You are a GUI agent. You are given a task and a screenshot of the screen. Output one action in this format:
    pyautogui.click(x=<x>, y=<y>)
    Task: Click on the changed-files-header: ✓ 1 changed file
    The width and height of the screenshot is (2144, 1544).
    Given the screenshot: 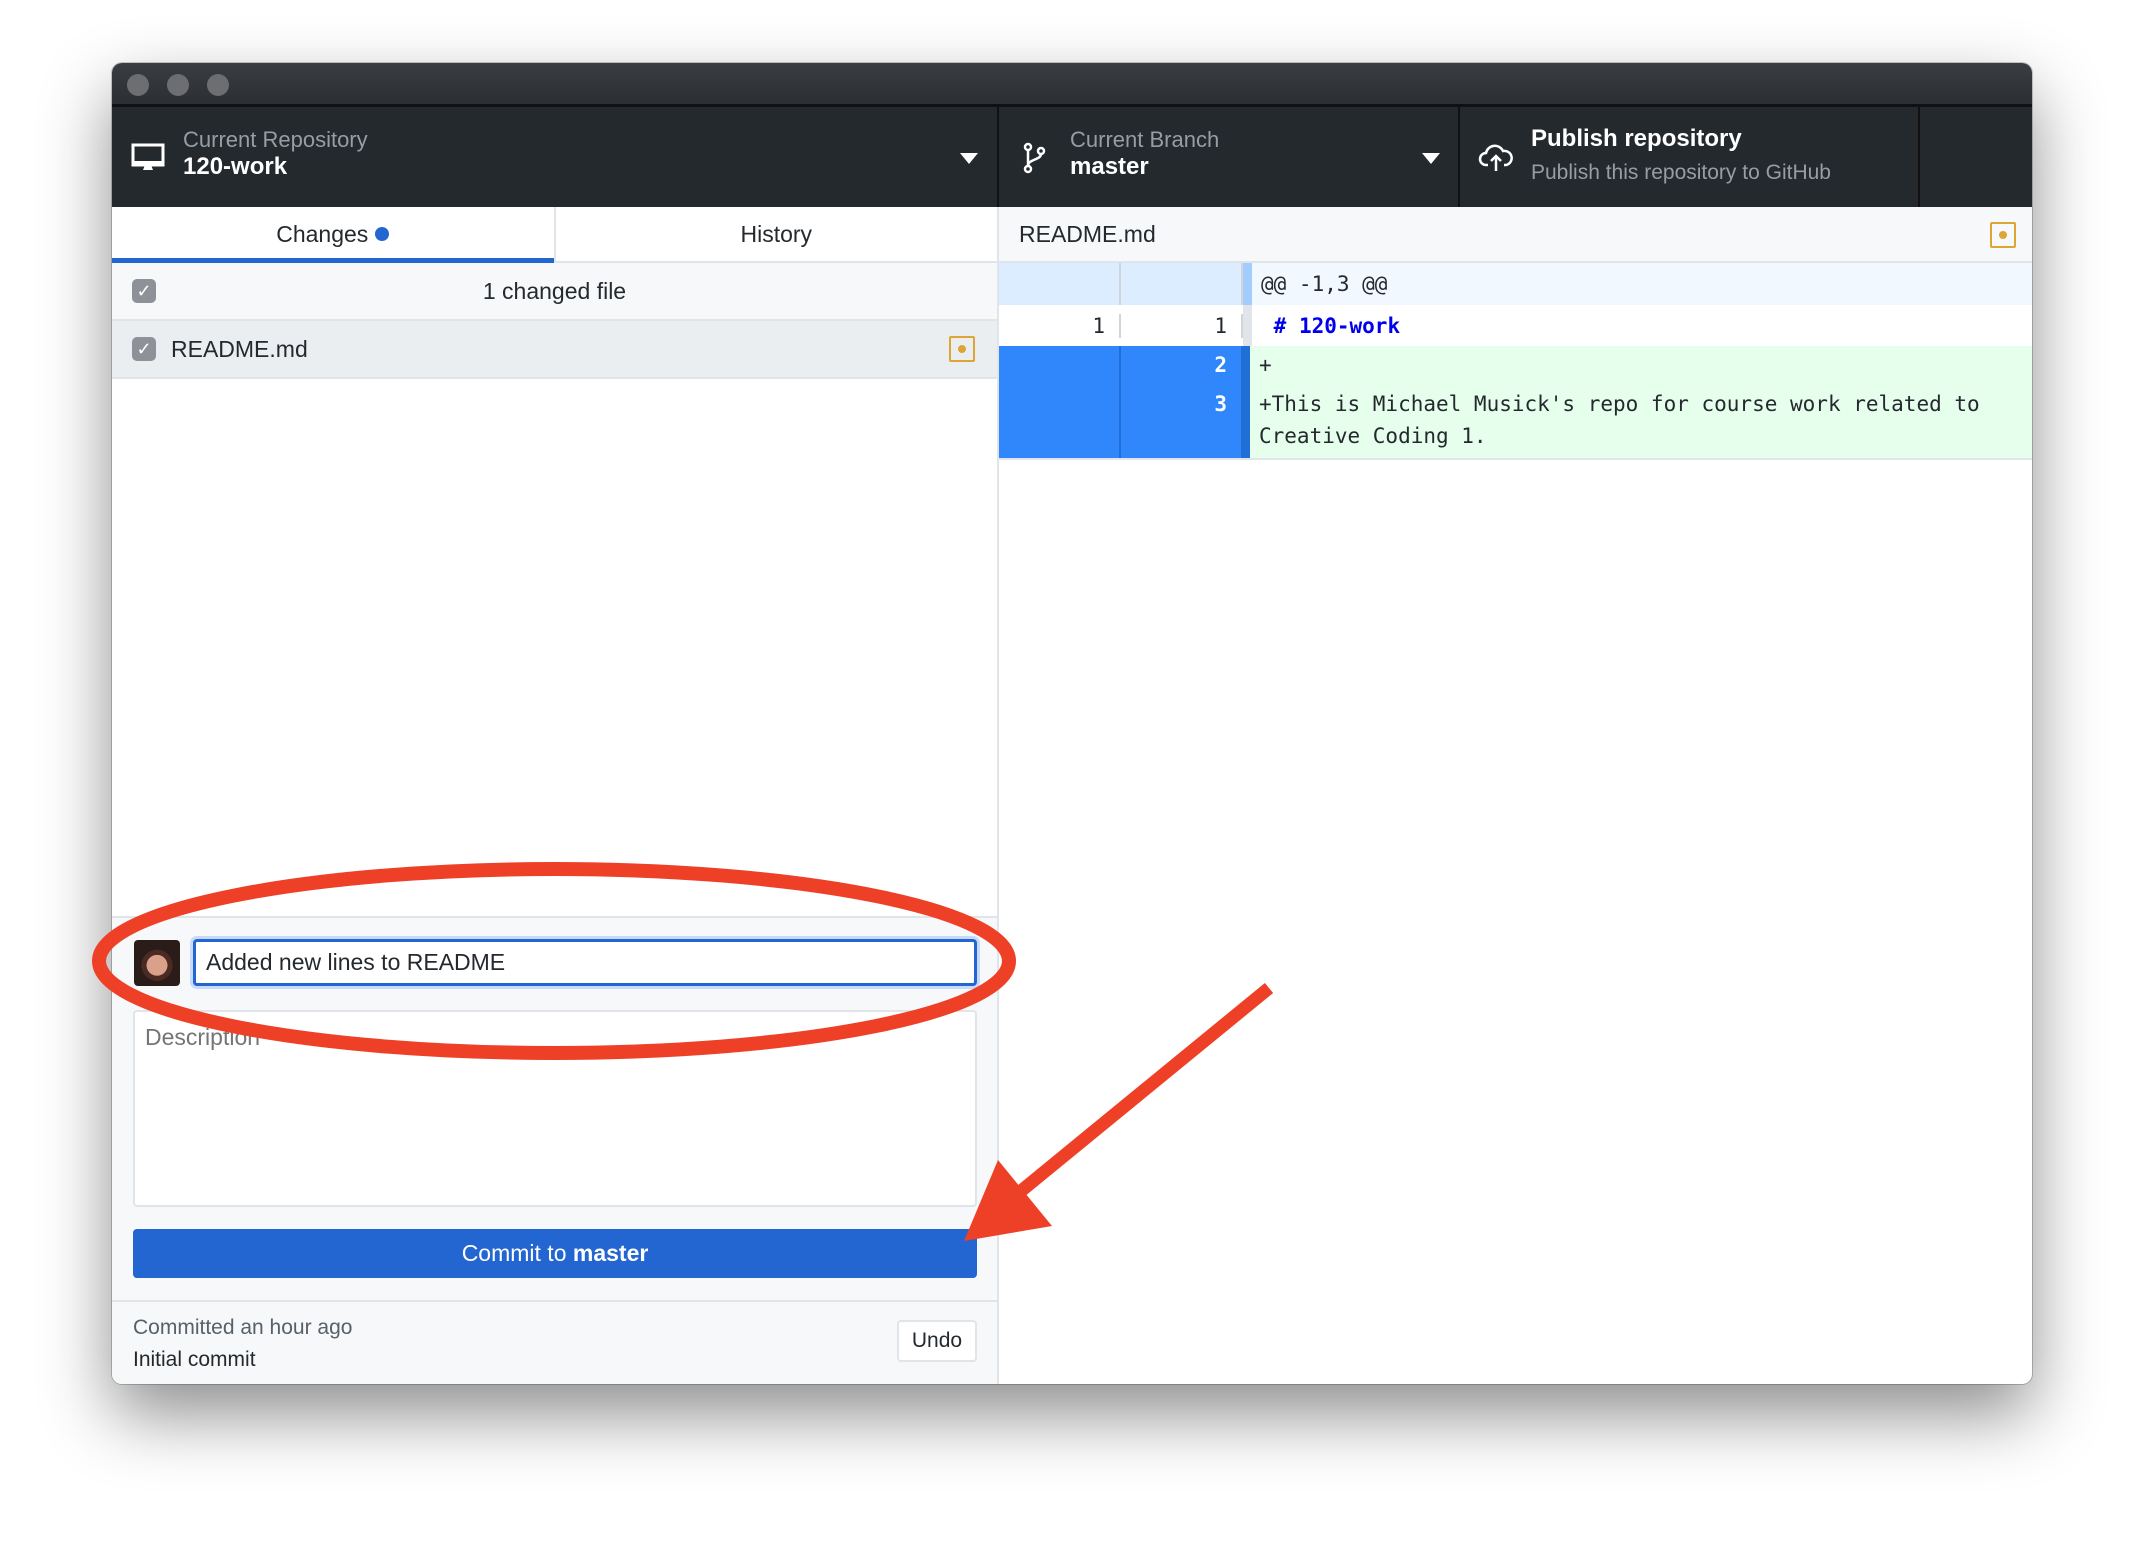 What is the action you would take?
    pyautogui.click(x=554, y=292)
    